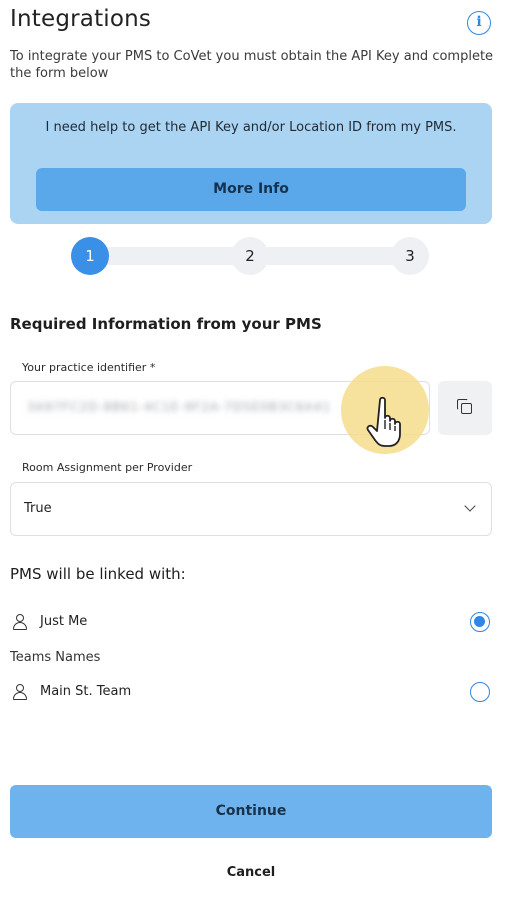  Describe the element at coordinates (410, 256) in the screenshot. I see `step-3: 3` at that location.